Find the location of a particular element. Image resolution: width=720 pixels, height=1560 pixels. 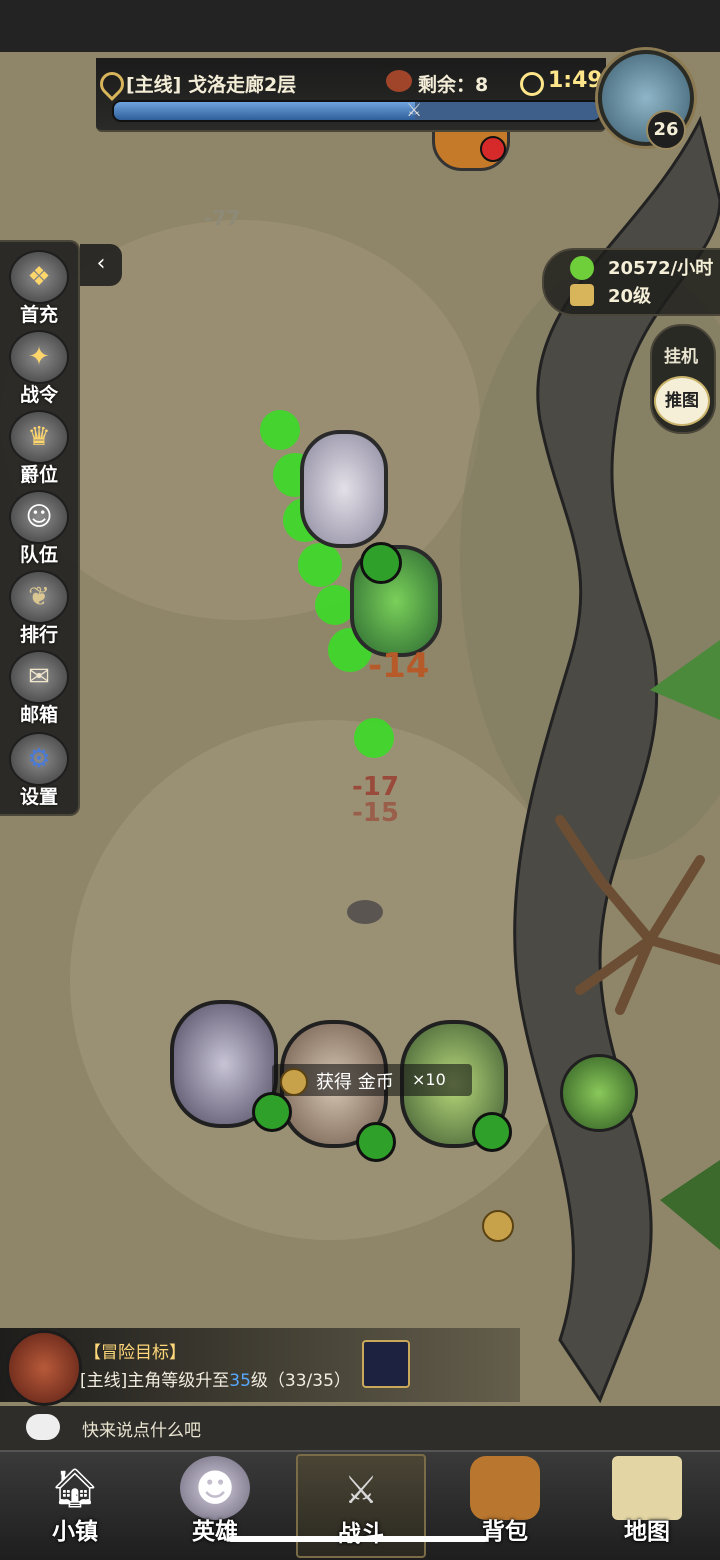

goal-target-level: 35 is located at coordinates (240, 1381).